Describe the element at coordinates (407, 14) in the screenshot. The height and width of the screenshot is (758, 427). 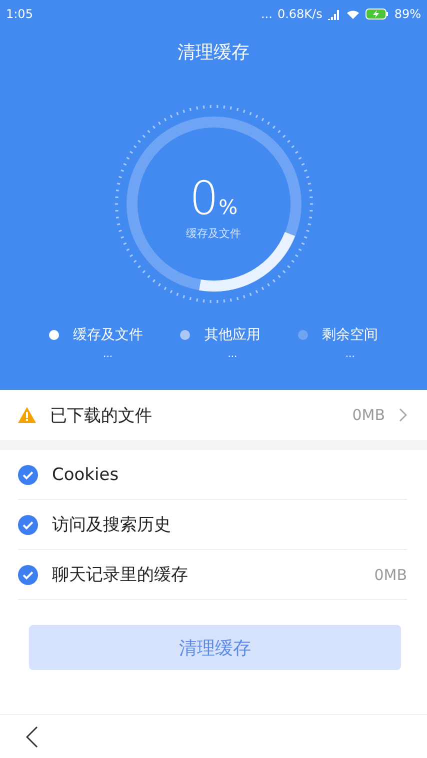
I see `battery-level: 89%` at that location.